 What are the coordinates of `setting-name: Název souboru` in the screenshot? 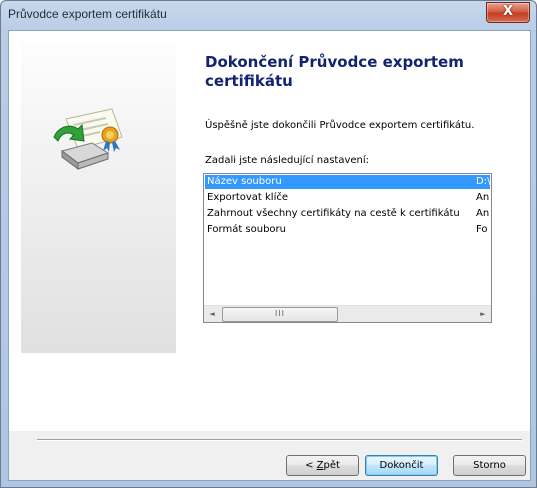 It's located at (244, 181).